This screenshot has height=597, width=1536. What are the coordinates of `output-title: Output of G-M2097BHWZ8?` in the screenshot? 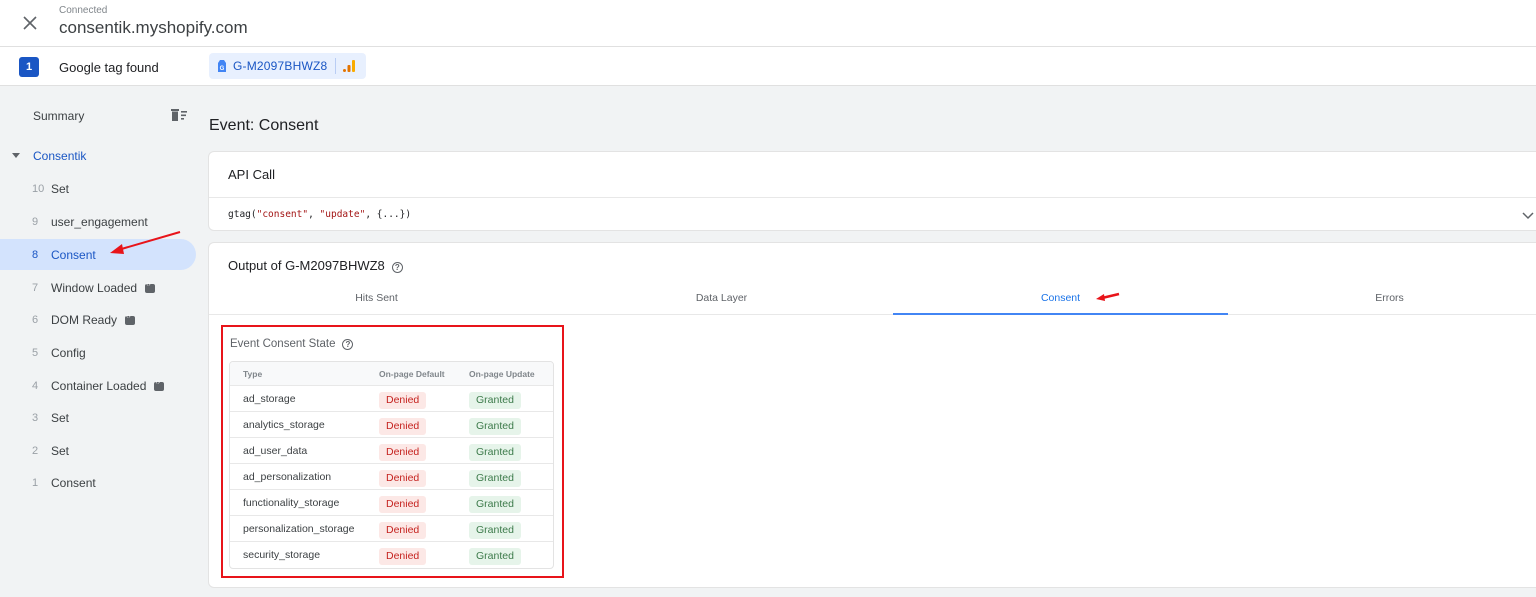 It's located at (315, 265).